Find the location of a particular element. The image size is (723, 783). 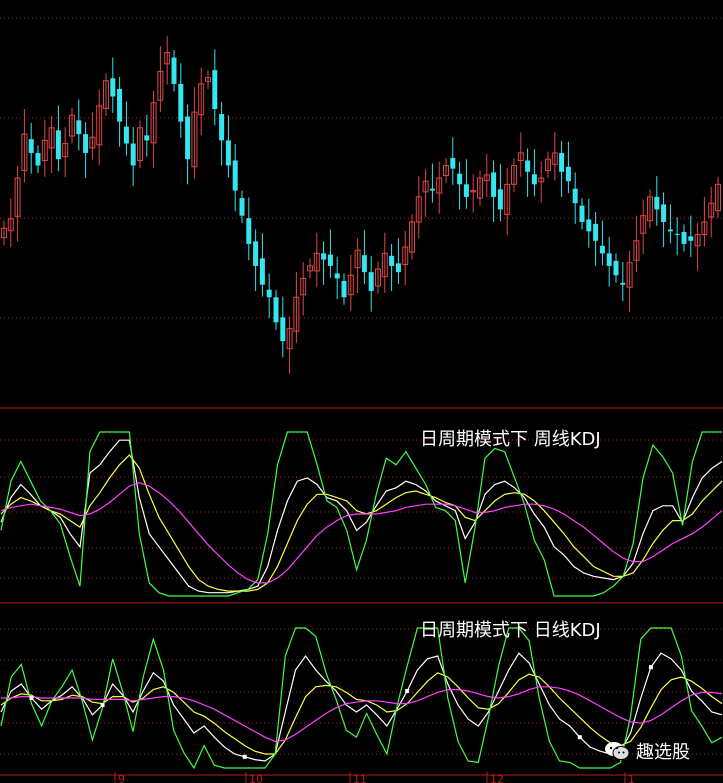

watermark: 趣选股 is located at coordinates (647, 751).